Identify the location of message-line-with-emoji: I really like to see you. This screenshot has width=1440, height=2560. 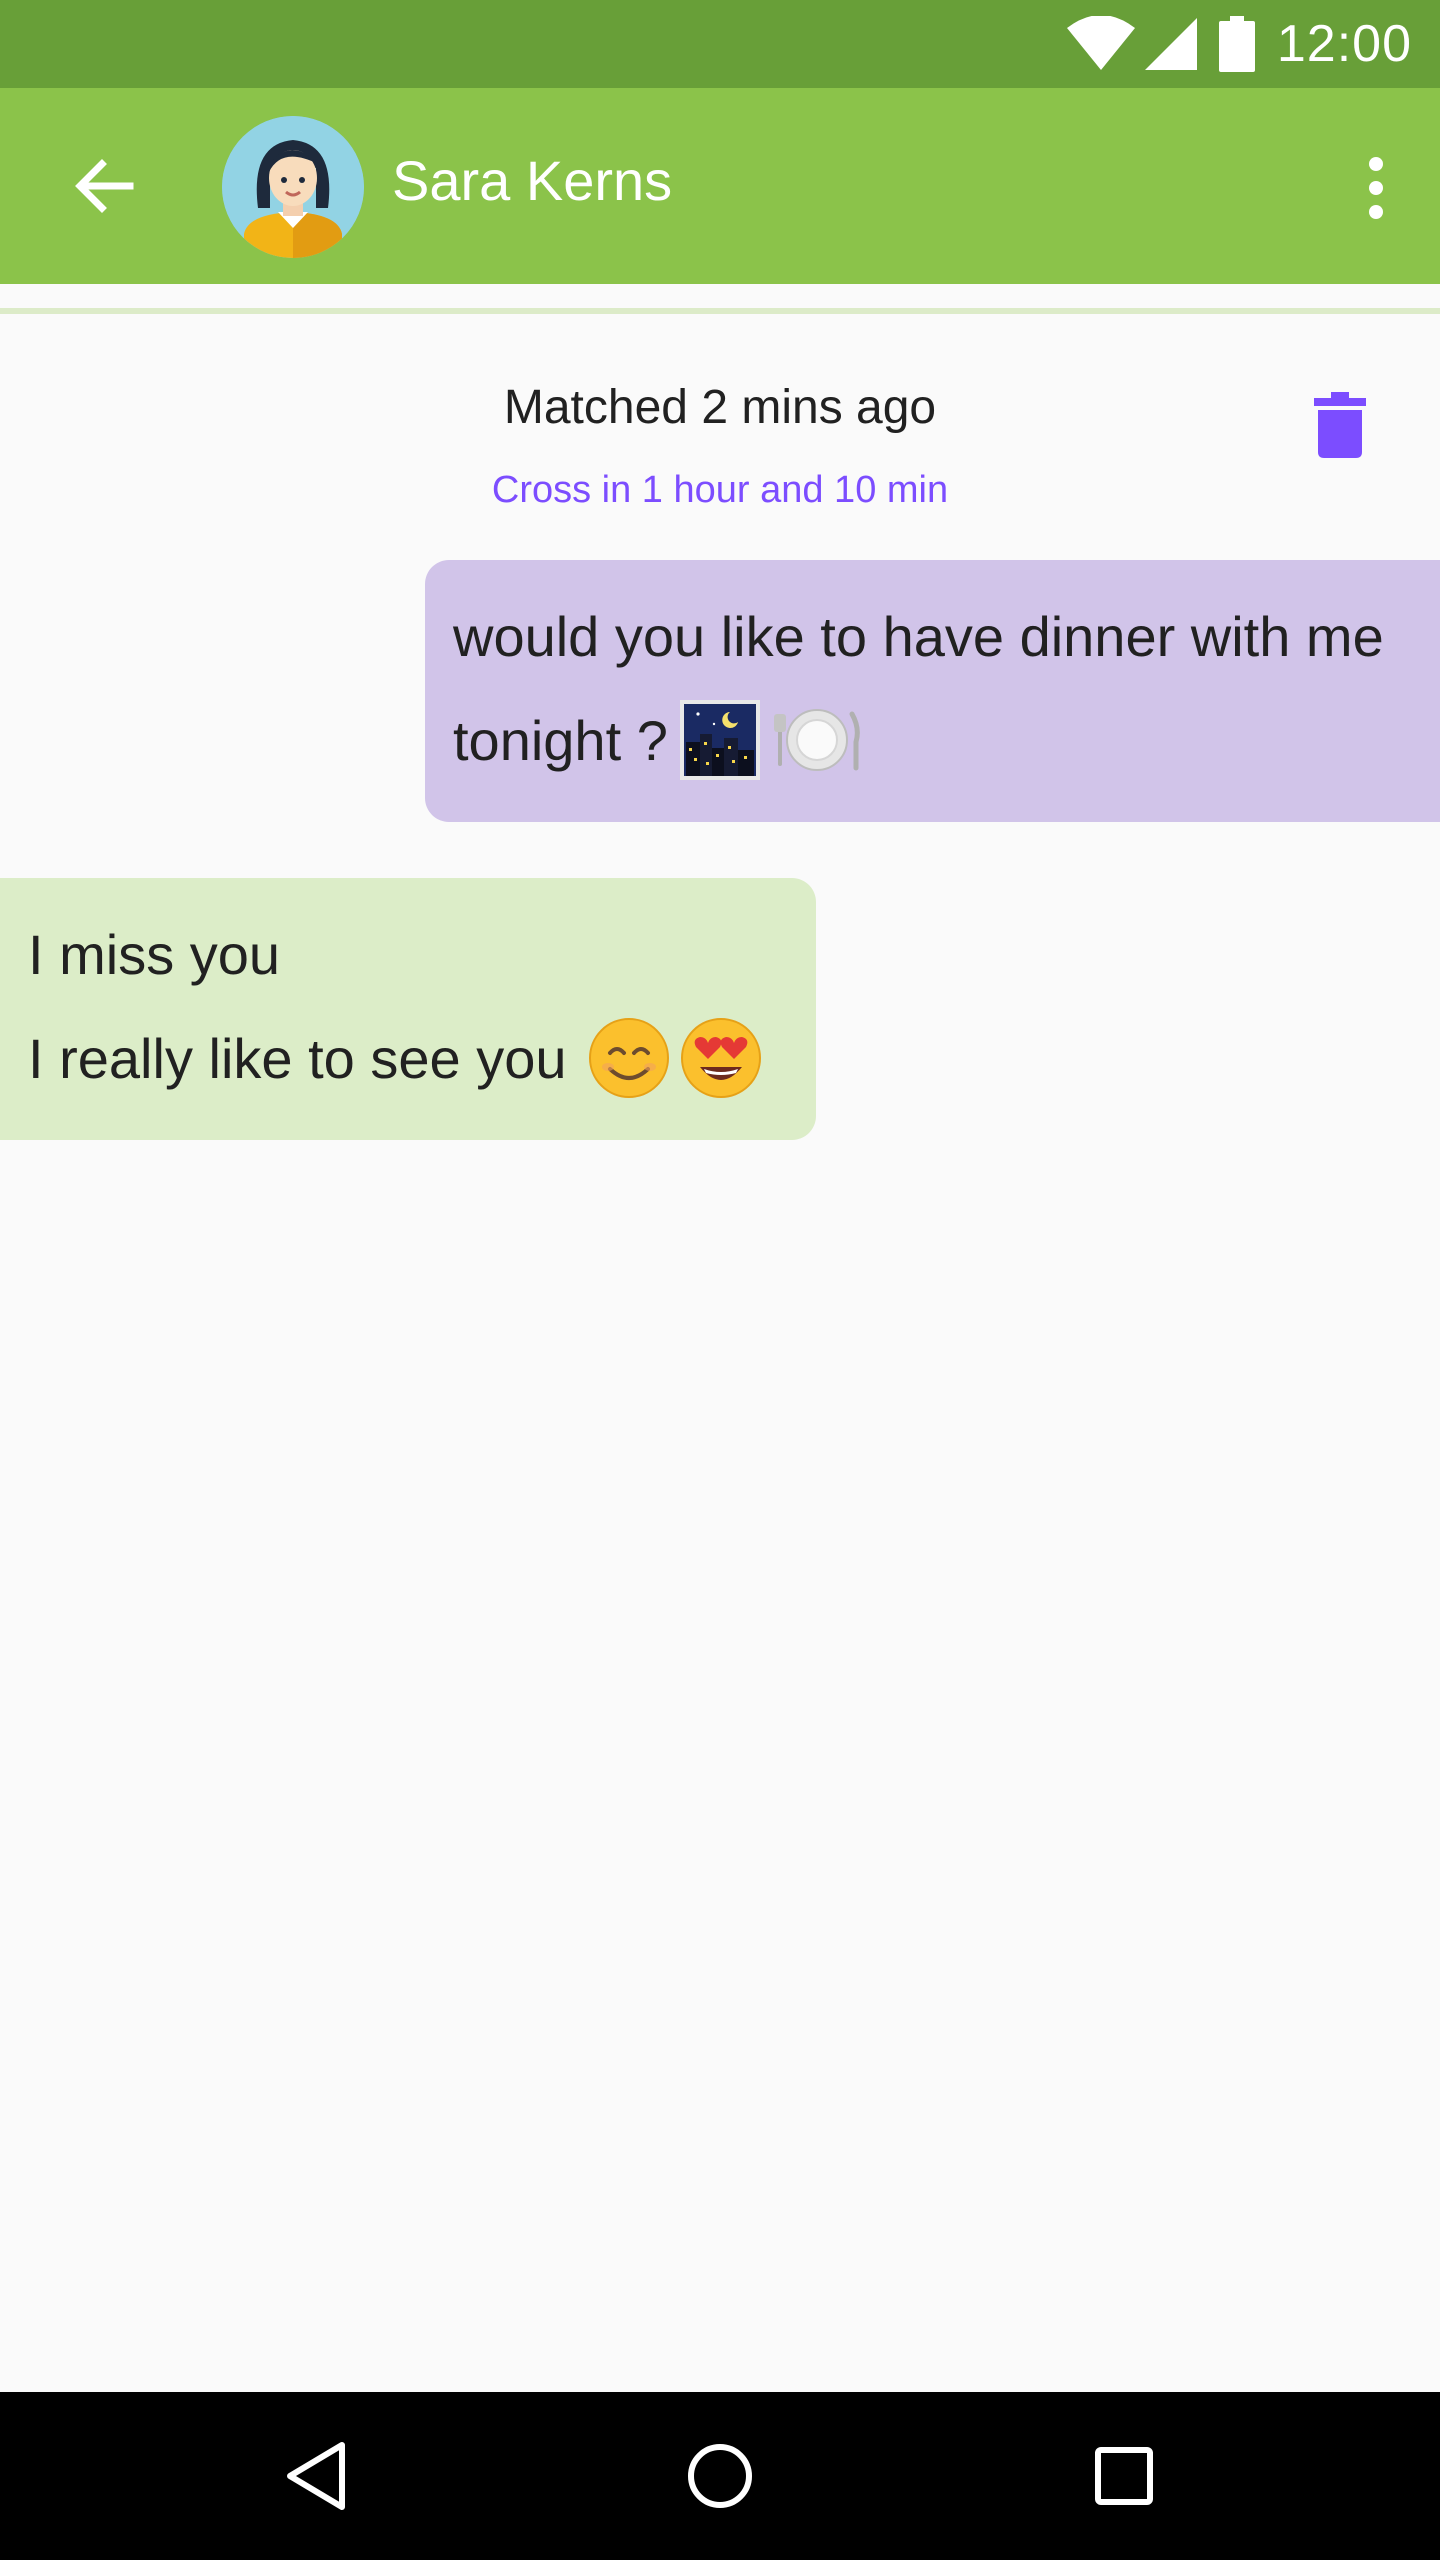
(422, 1058).